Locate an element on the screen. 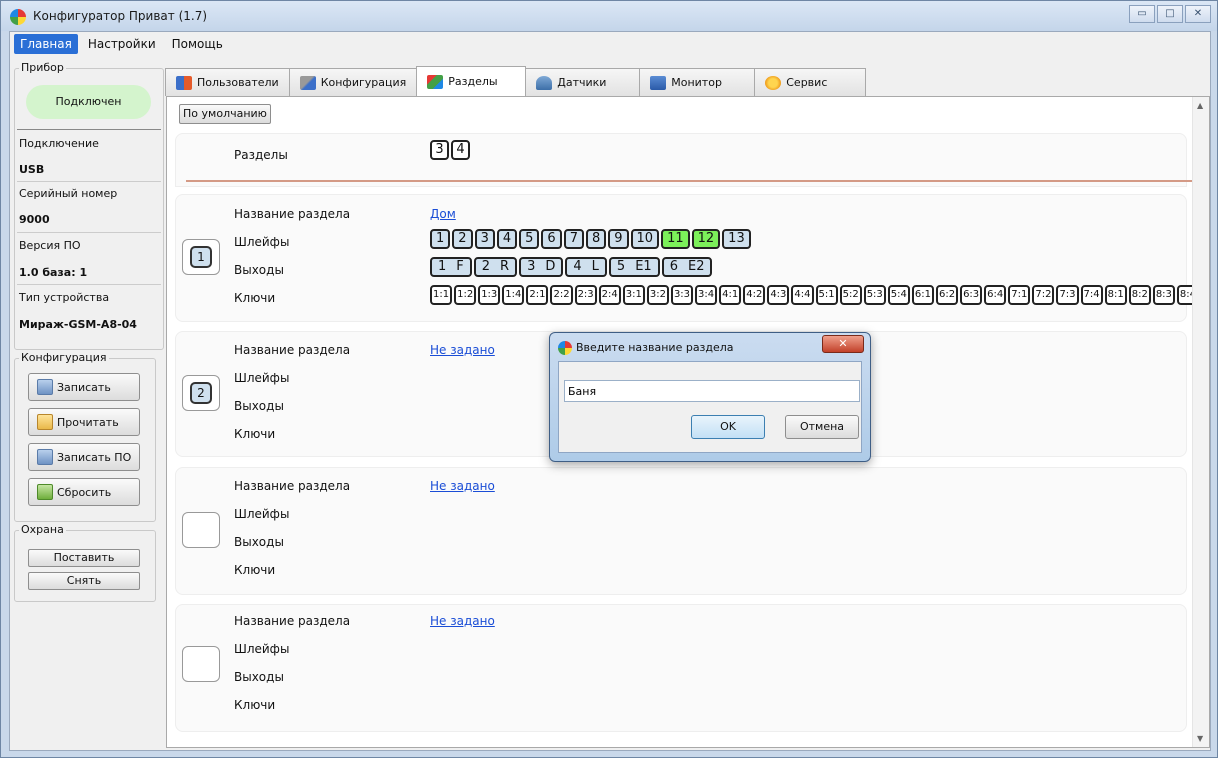  loop-chip: 2 is located at coordinates (462, 239).